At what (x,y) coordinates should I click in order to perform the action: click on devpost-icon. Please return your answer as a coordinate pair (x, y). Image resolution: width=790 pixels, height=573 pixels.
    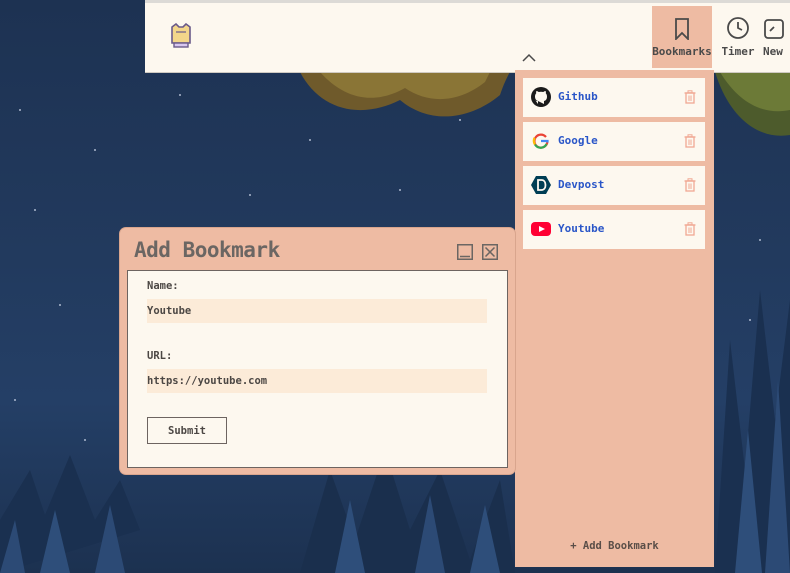
    Looking at the image, I should click on (541, 185).